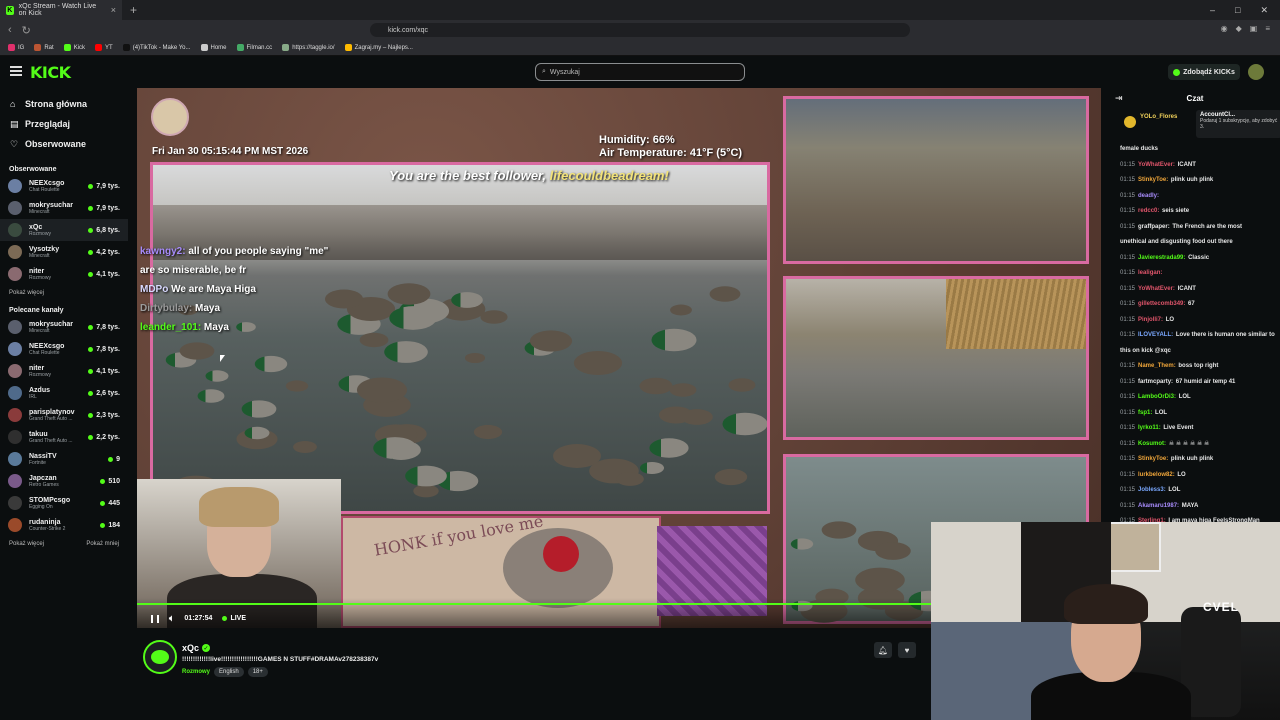 This screenshot has width=1280, height=720. What do you see at coordinates (64, 393) in the screenshot?
I see `sidebar-channel-azdus: Azdus IRL 2,6 tys.` at bounding box center [64, 393].